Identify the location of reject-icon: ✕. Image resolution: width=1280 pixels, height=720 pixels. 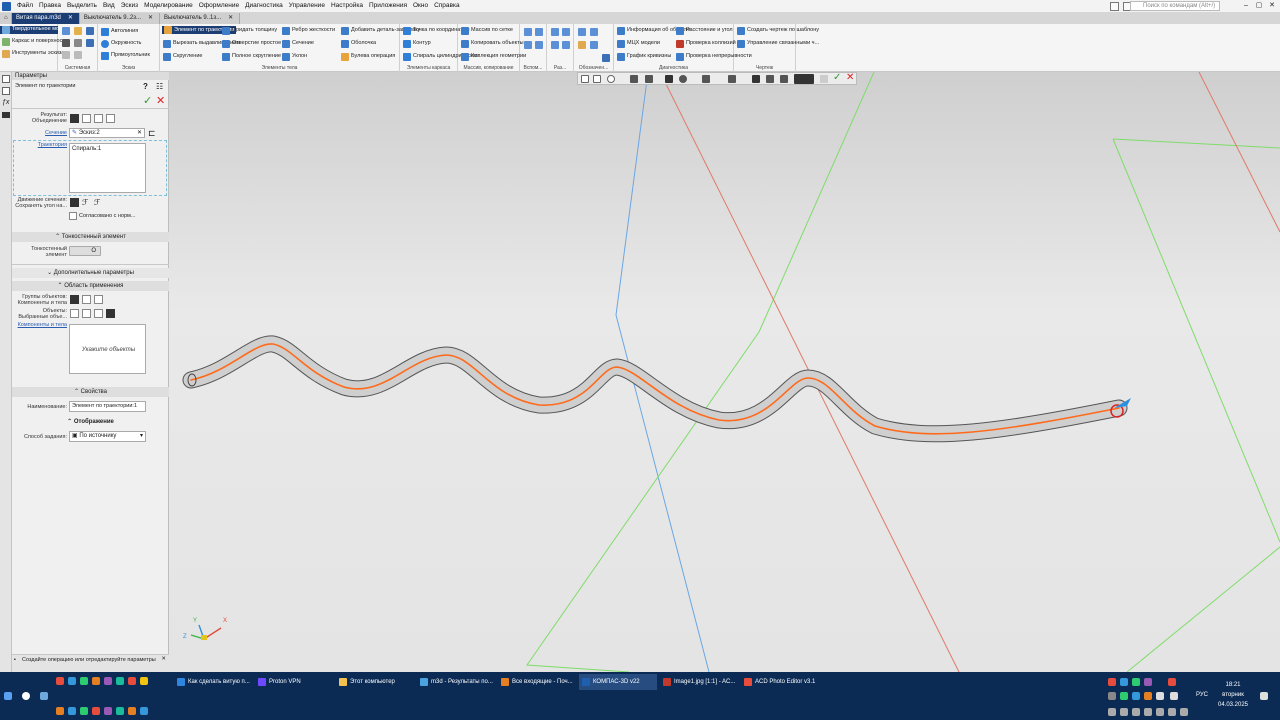
(850, 77).